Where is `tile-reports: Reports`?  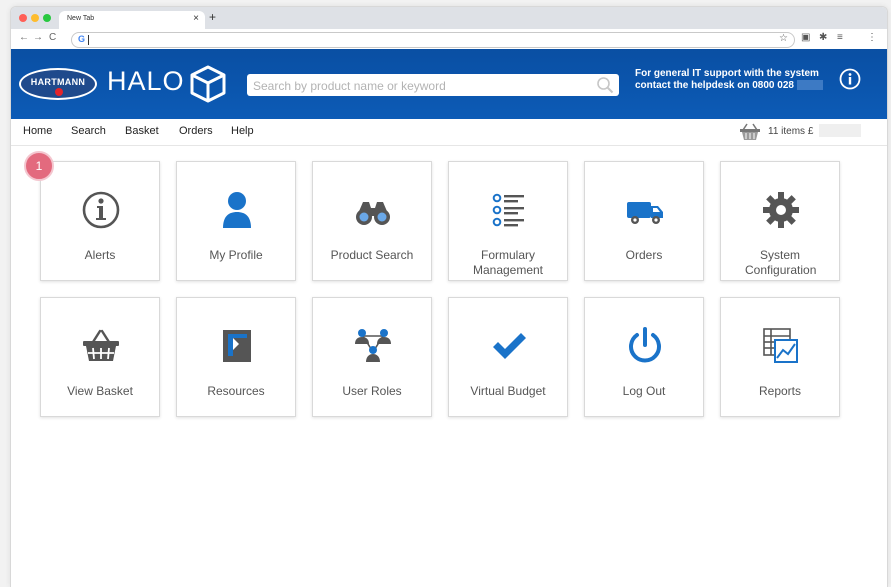
tile-reports: Reports is located at coordinates (780, 357).